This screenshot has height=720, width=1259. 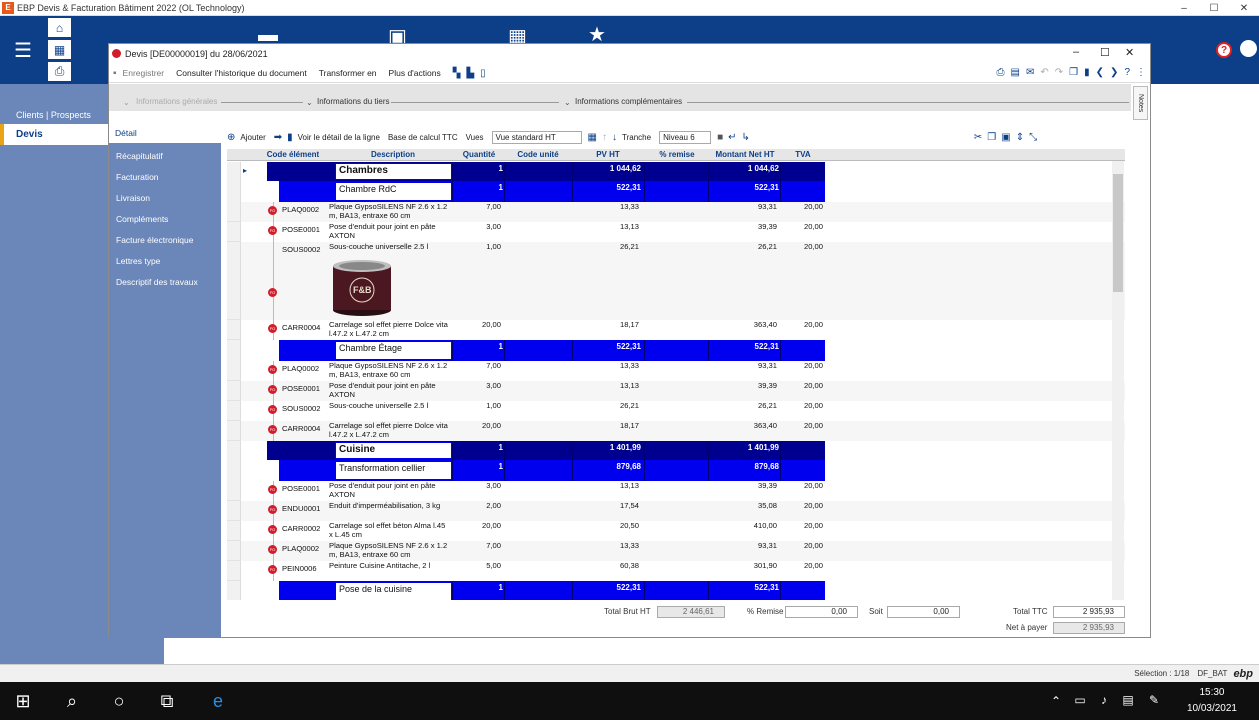 What do you see at coordinates (1104, 700) in the screenshot?
I see `volume-icon: ♪` at bounding box center [1104, 700].